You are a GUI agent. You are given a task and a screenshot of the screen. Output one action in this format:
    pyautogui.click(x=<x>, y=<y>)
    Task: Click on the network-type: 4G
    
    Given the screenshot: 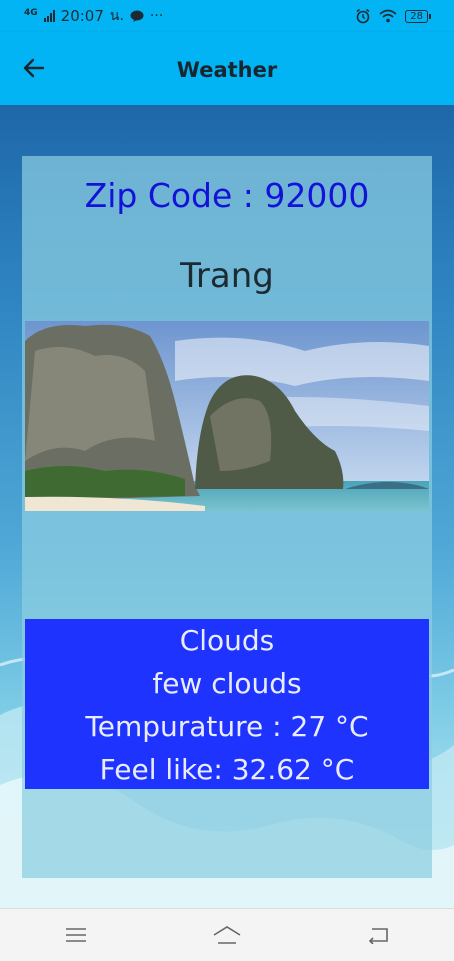 What is the action you would take?
    pyautogui.click(x=31, y=12)
    